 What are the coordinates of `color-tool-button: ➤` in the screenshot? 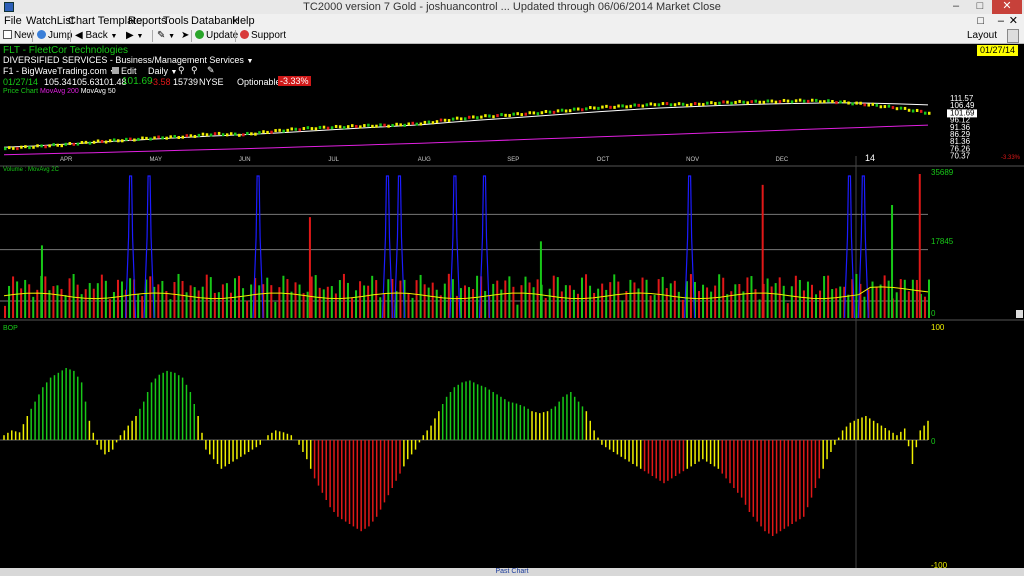 It's located at (185, 36).